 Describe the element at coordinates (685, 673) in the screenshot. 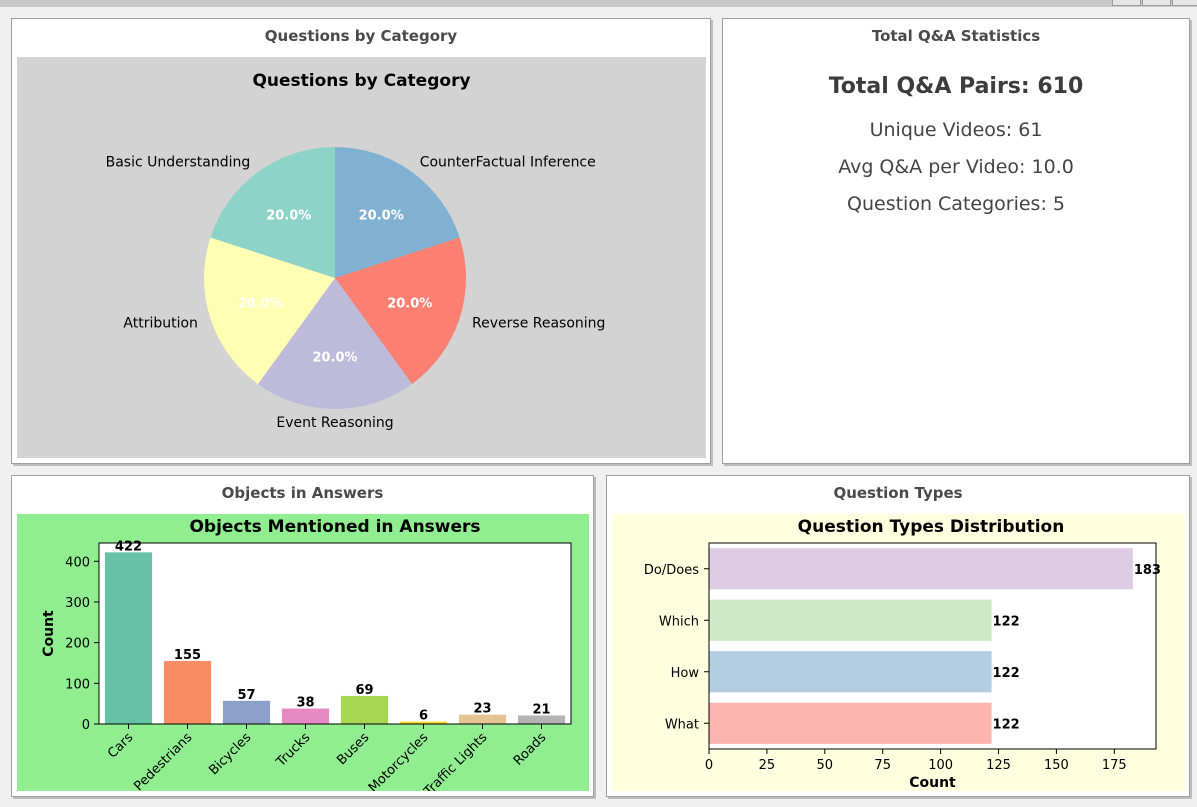

I see `y-category-label: How` at that location.